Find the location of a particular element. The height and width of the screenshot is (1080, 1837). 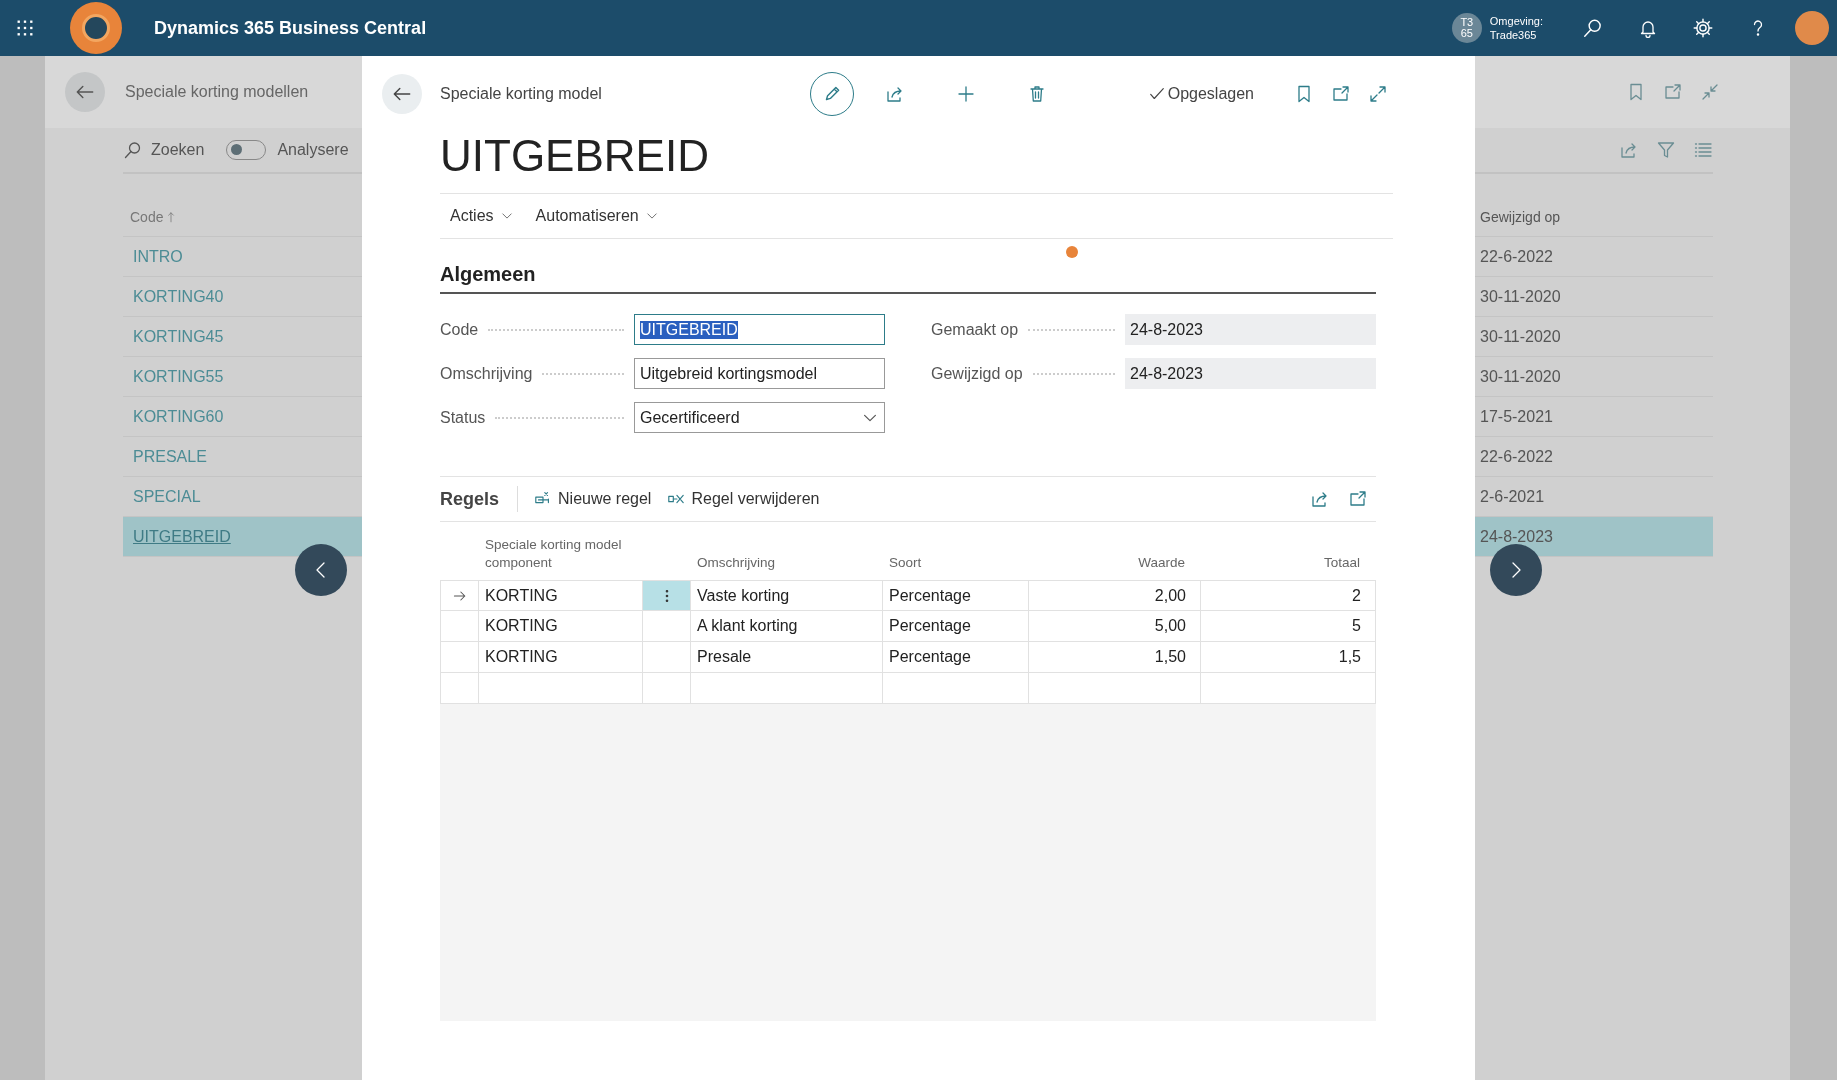

record-title: UITGEBREID is located at coordinates (575, 156).